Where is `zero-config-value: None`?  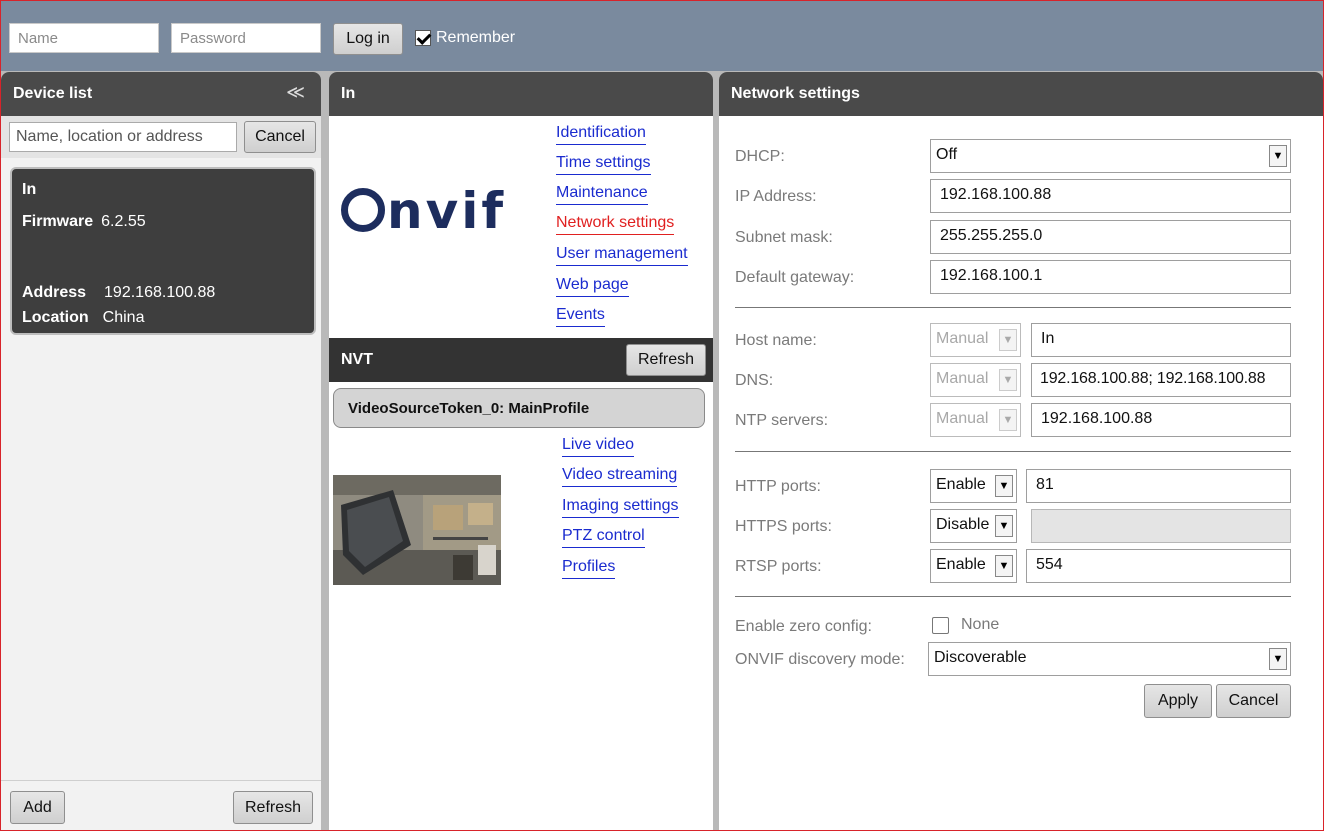
zero-config-value: None is located at coordinates (980, 624).